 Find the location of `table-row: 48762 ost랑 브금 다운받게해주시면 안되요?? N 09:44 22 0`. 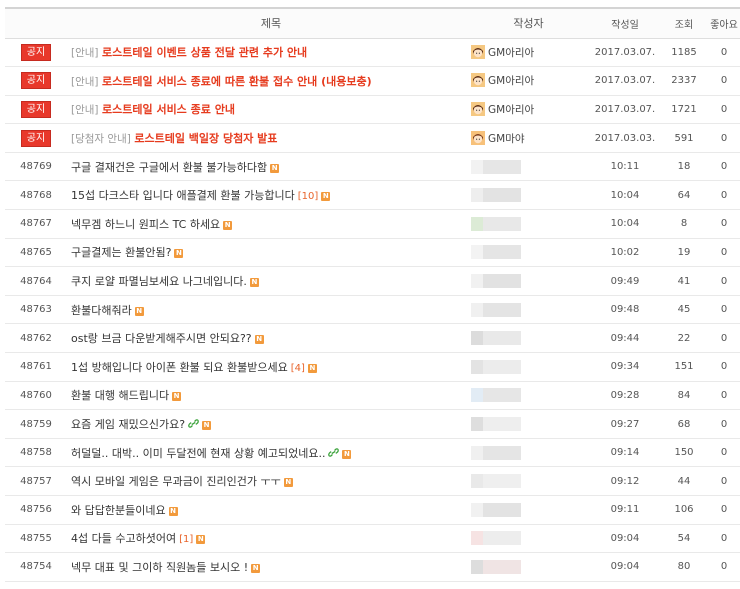

table-row: 48762 ost랑 브금 다운받게해주시면 안되요?? N 09:44 22 0 is located at coordinates (372, 338).